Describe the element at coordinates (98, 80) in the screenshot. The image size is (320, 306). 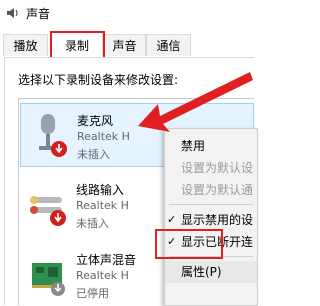
I see `instruction-text: 选择以下录制设备来修改设置:` at that location.